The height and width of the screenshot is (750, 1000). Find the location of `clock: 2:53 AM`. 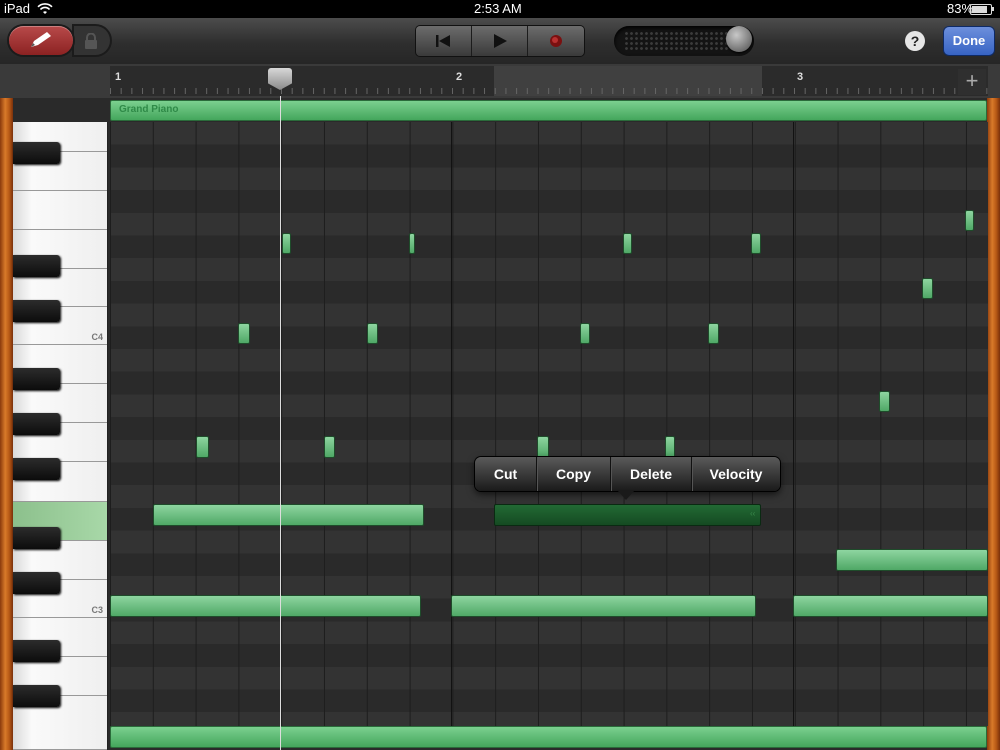

clock: 2:53 AM is located at coordinates (498, 8).